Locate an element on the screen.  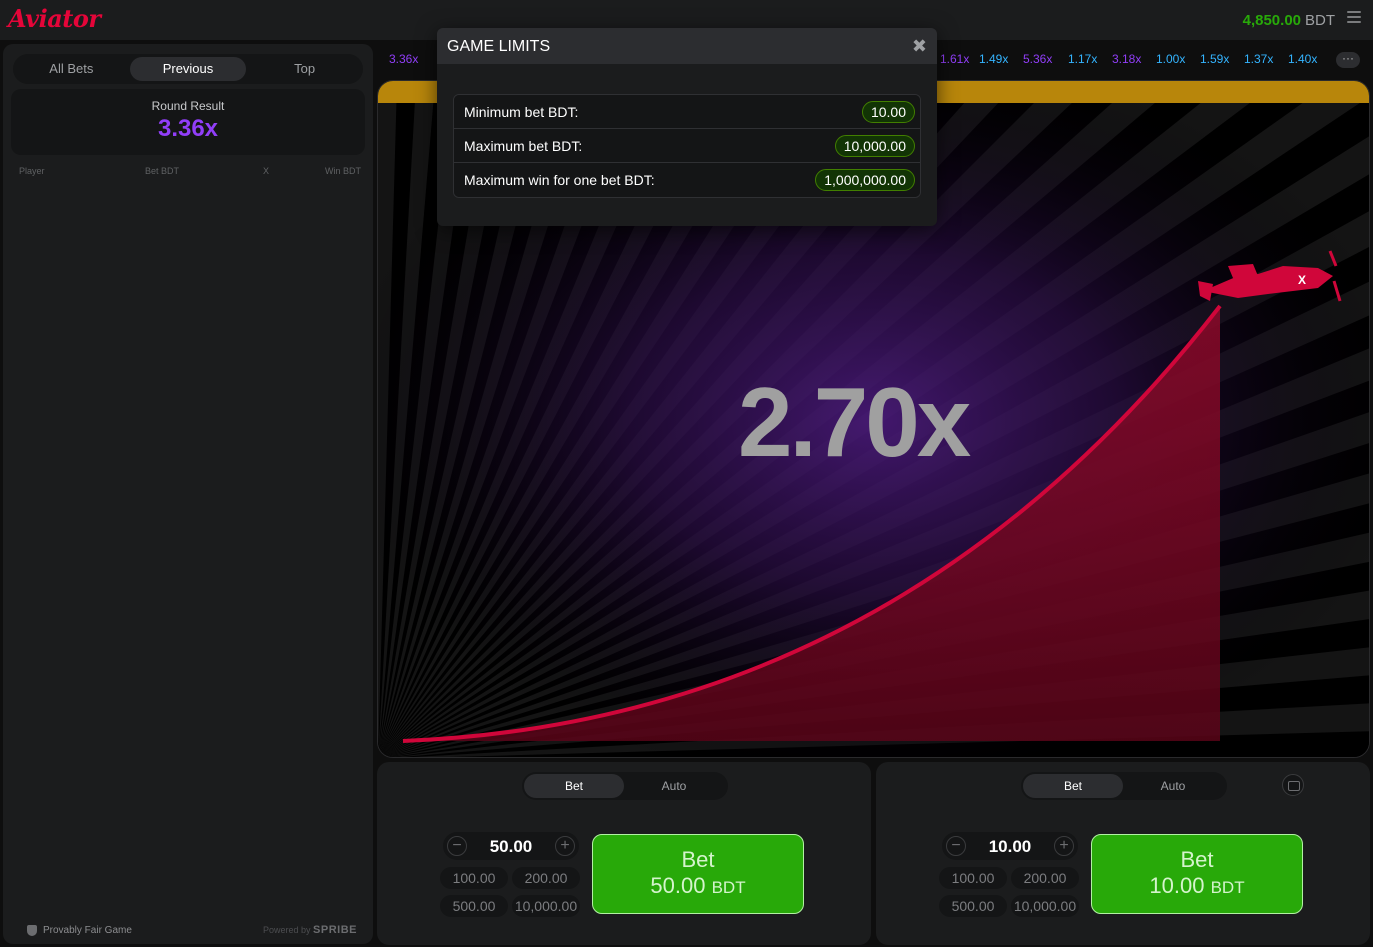
bets-tabs: All Bets Previous Top is located at coordinates (188, 69).